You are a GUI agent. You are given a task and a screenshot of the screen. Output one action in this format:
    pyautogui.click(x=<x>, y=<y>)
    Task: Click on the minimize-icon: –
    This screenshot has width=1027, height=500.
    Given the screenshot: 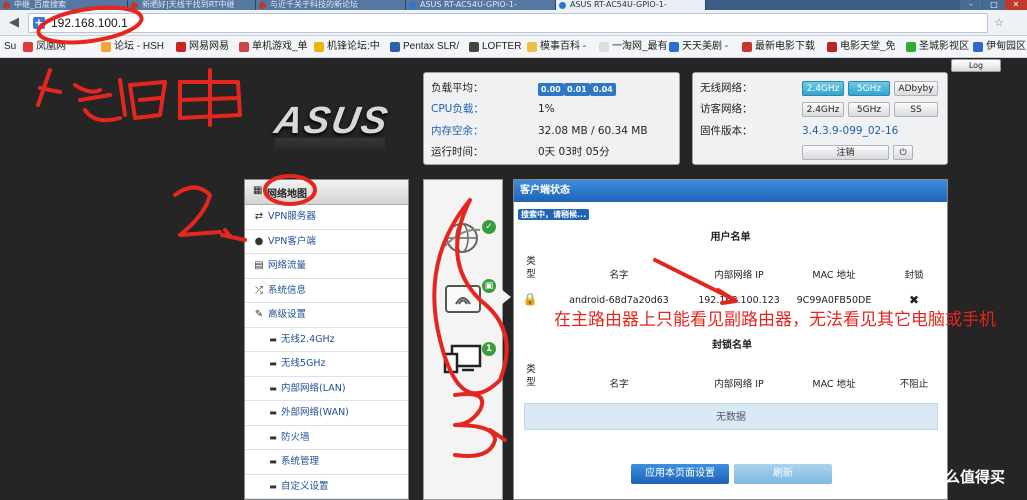 What is the action you would take?
    pyautogui.click(x=971, y=5)
    